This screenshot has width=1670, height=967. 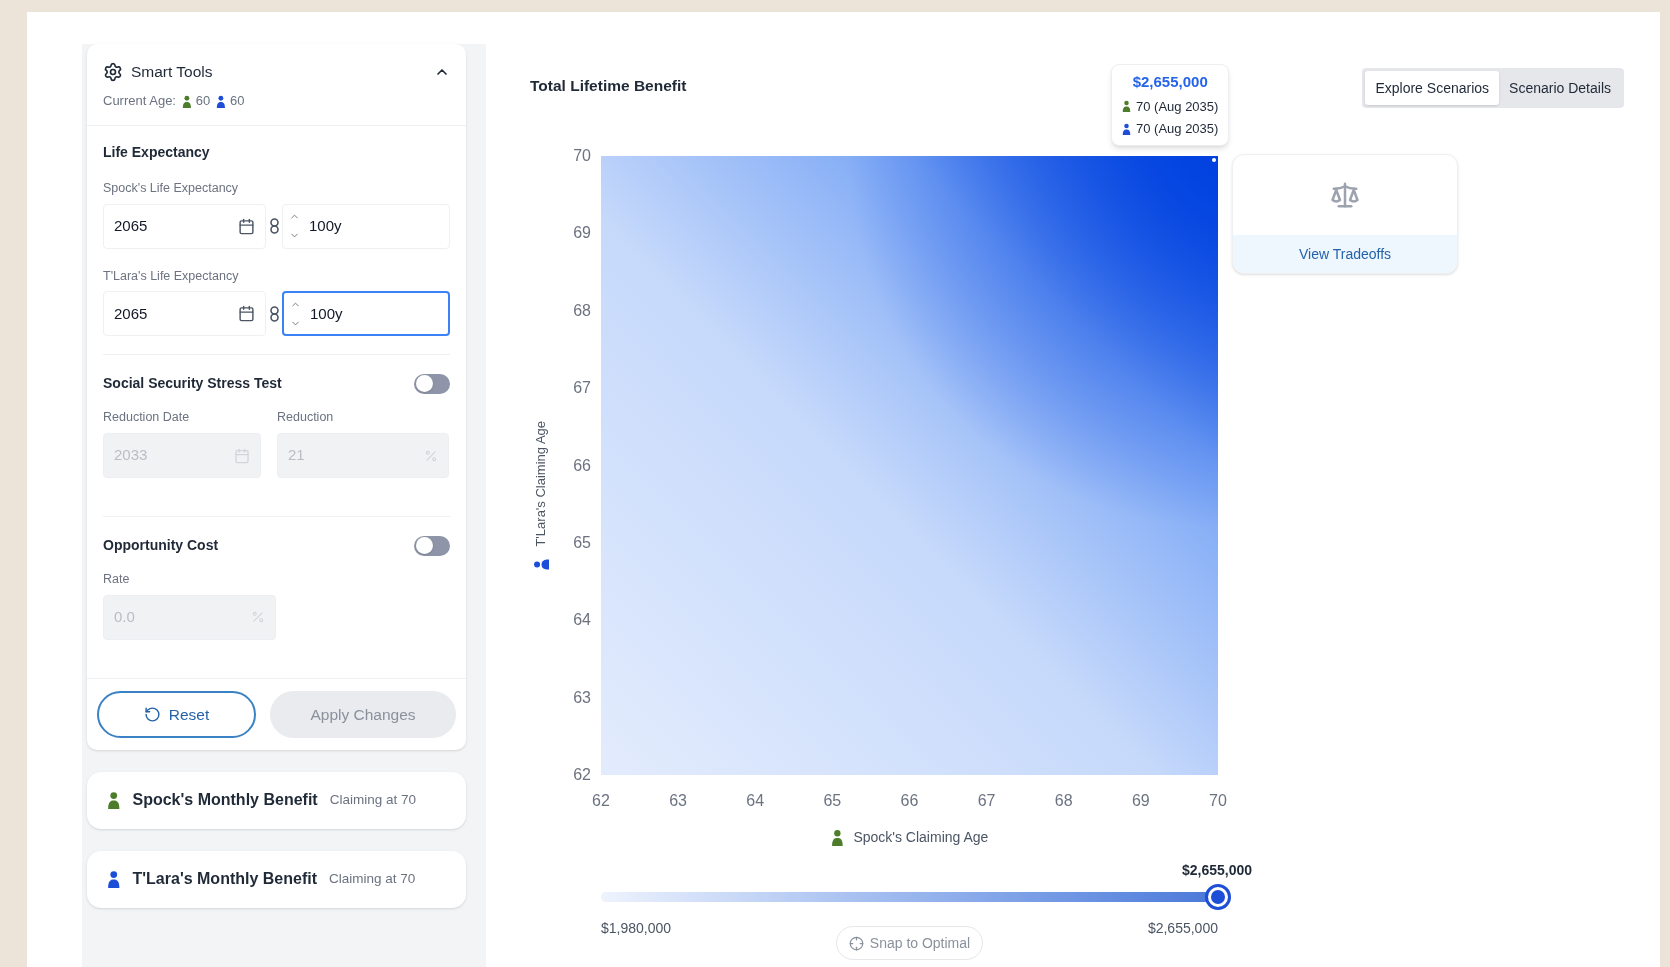 What do you see at coordinates (152, 714) in the screenshot?
I see `reset-icon` at bounding box center [152, 714].